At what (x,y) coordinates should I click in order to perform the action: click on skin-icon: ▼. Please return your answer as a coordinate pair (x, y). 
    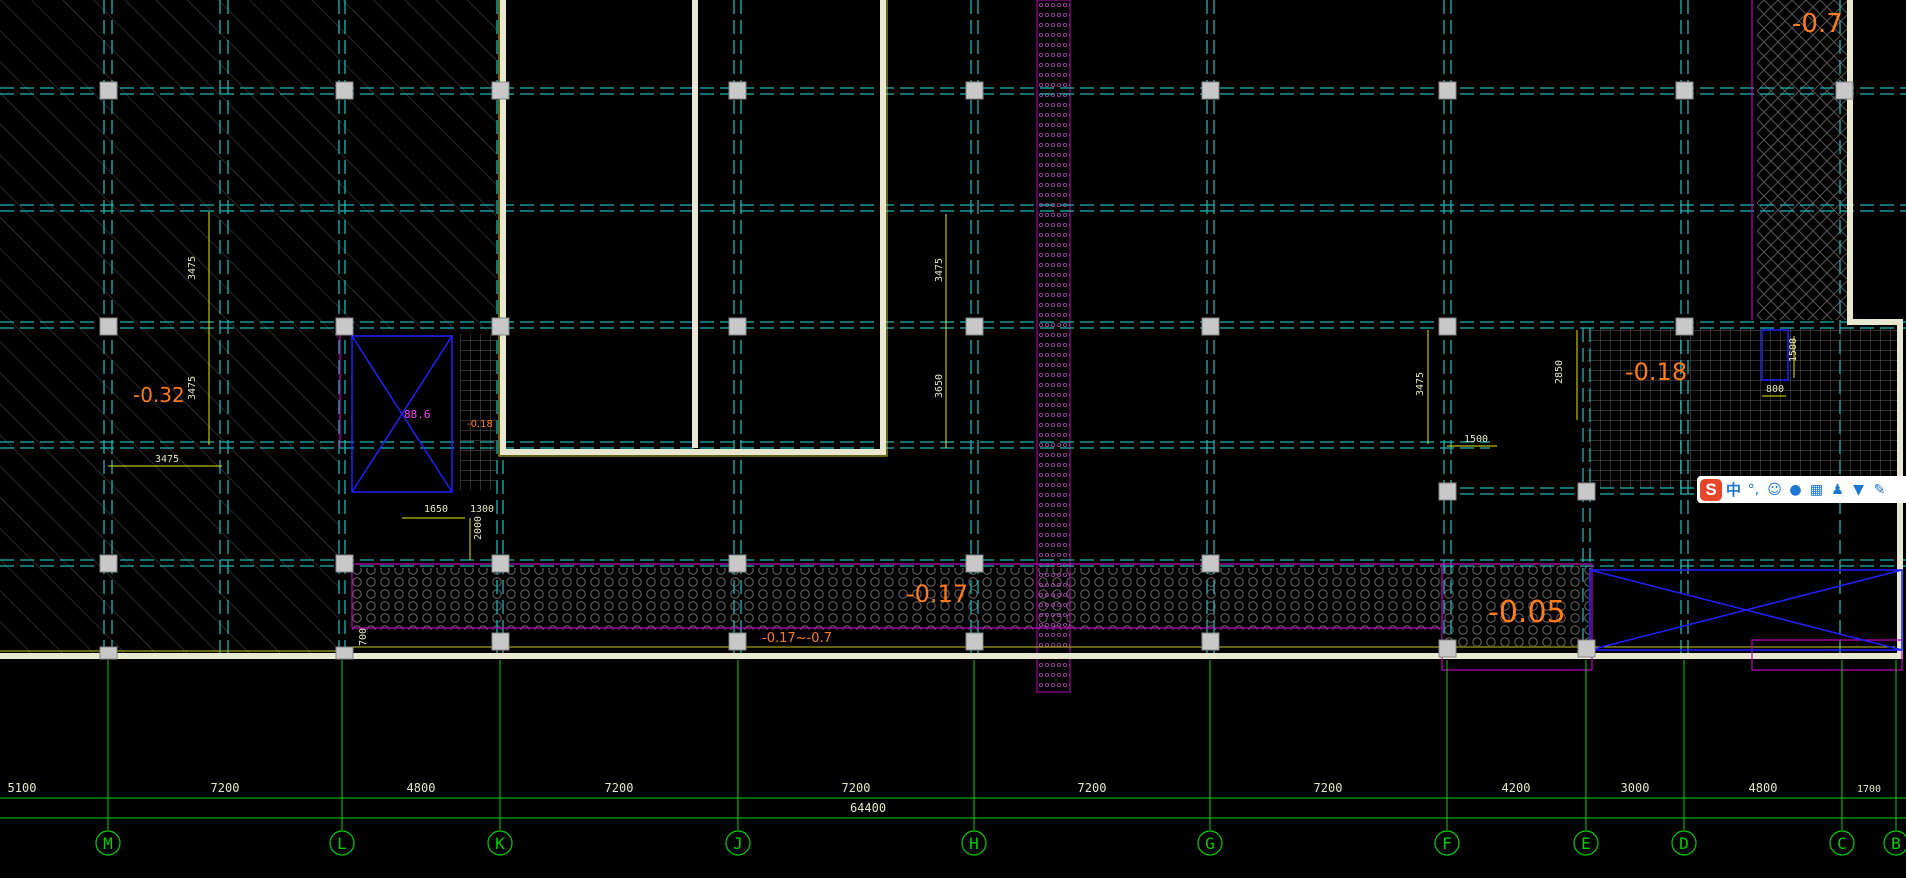
    Looking at the image, I should click on (1858, 490).